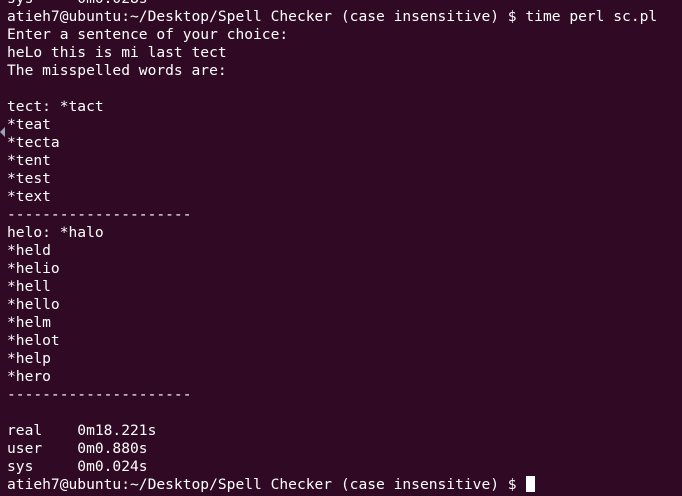  What do you see at coordinates (530, 484) in the screenshot?
I see `text-cursor` at bounding box center [530, 484].